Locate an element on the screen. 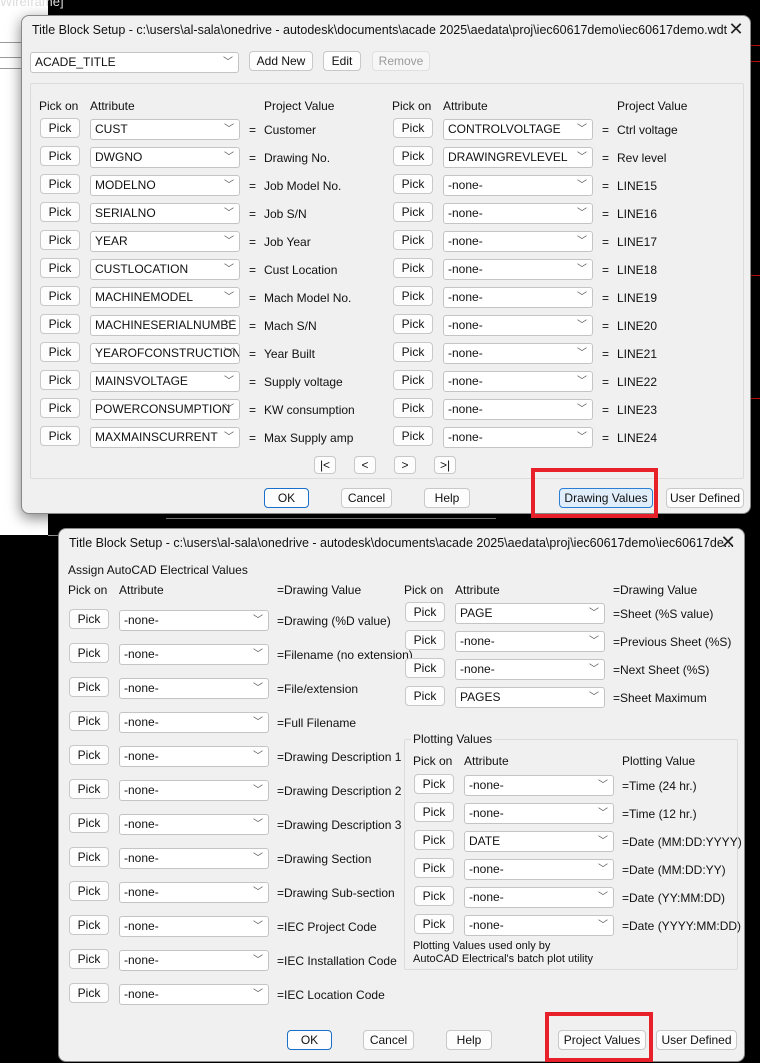  attribute-select: SERIALNO ﹀ is located at coordinates (165, 213).